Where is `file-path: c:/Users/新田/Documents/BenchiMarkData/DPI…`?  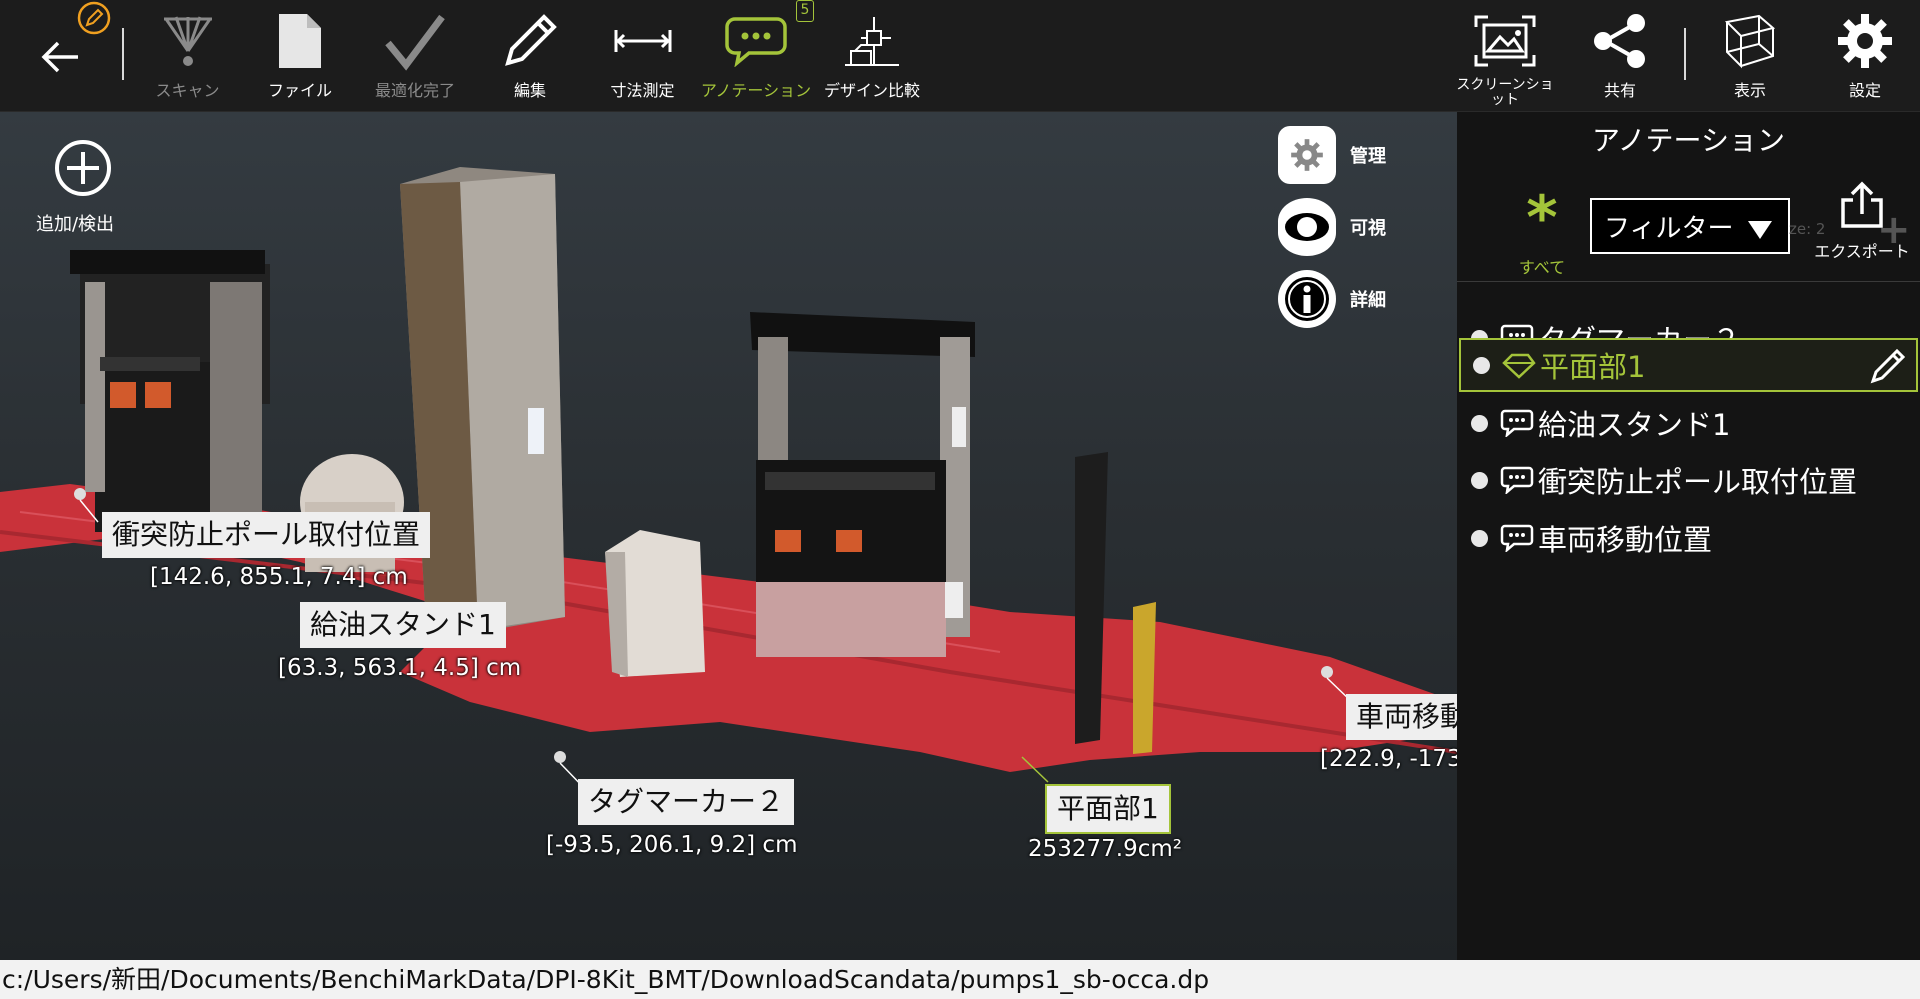 file-path: c:/Users/新田/Documents/BenchiMarkData/DPI… is located at coordinates (606, 979).